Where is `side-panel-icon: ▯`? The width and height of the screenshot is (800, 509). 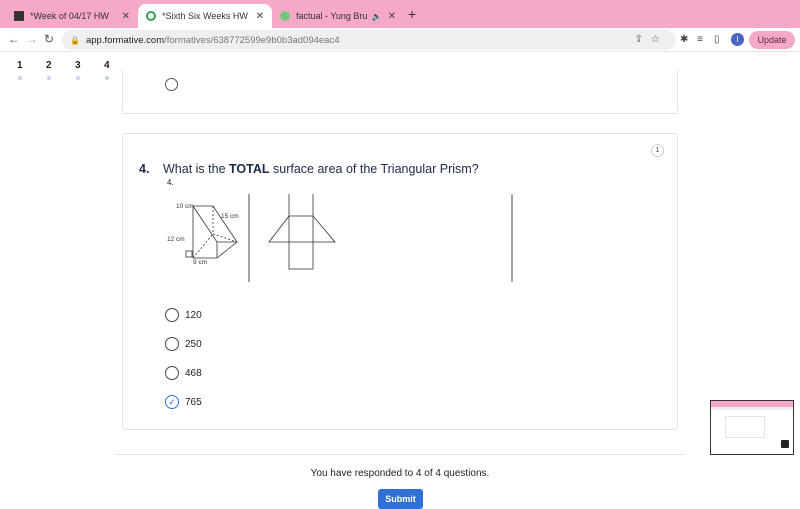
side-panel-icon: ▯ is located at coordinates (717, 39).